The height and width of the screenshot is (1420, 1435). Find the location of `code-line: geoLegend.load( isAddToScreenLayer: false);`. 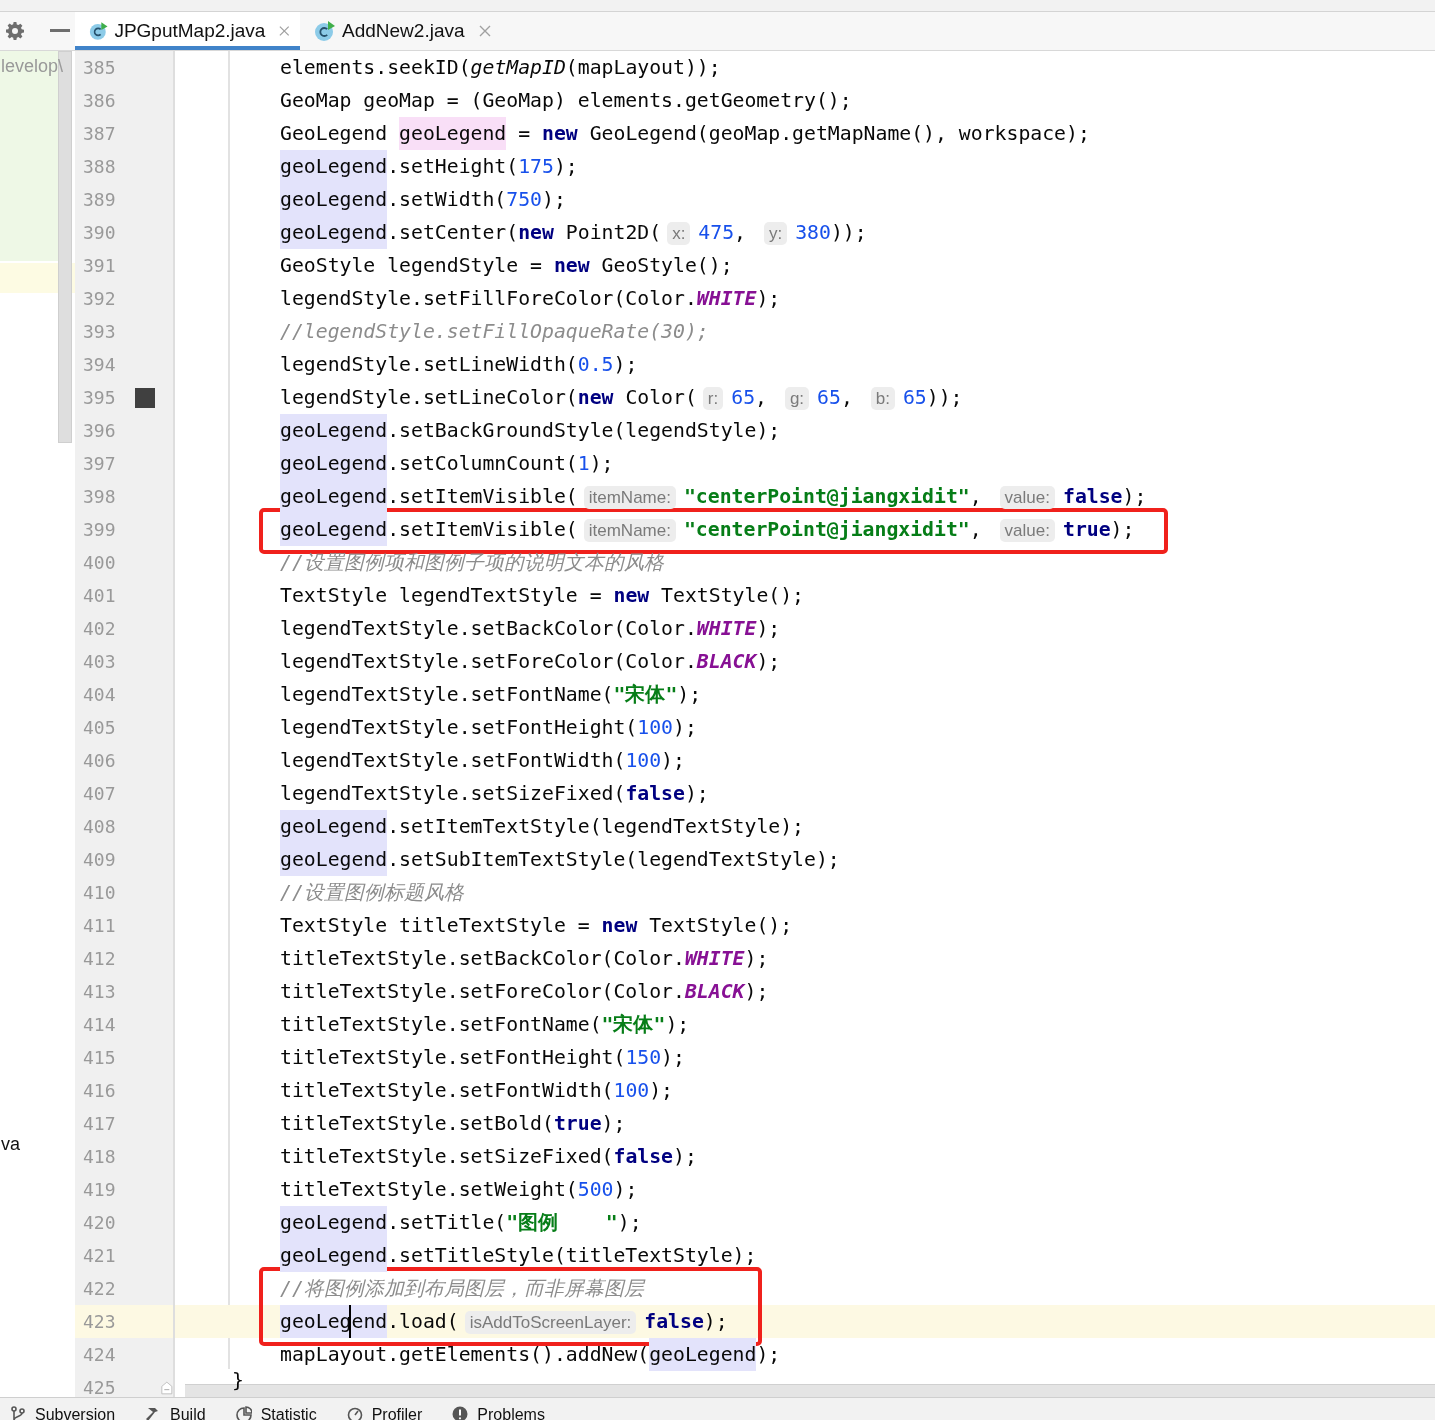

code-line: geoLegend.load( isAddToScreenLayer: false); is located at coordinates (504, 1321).